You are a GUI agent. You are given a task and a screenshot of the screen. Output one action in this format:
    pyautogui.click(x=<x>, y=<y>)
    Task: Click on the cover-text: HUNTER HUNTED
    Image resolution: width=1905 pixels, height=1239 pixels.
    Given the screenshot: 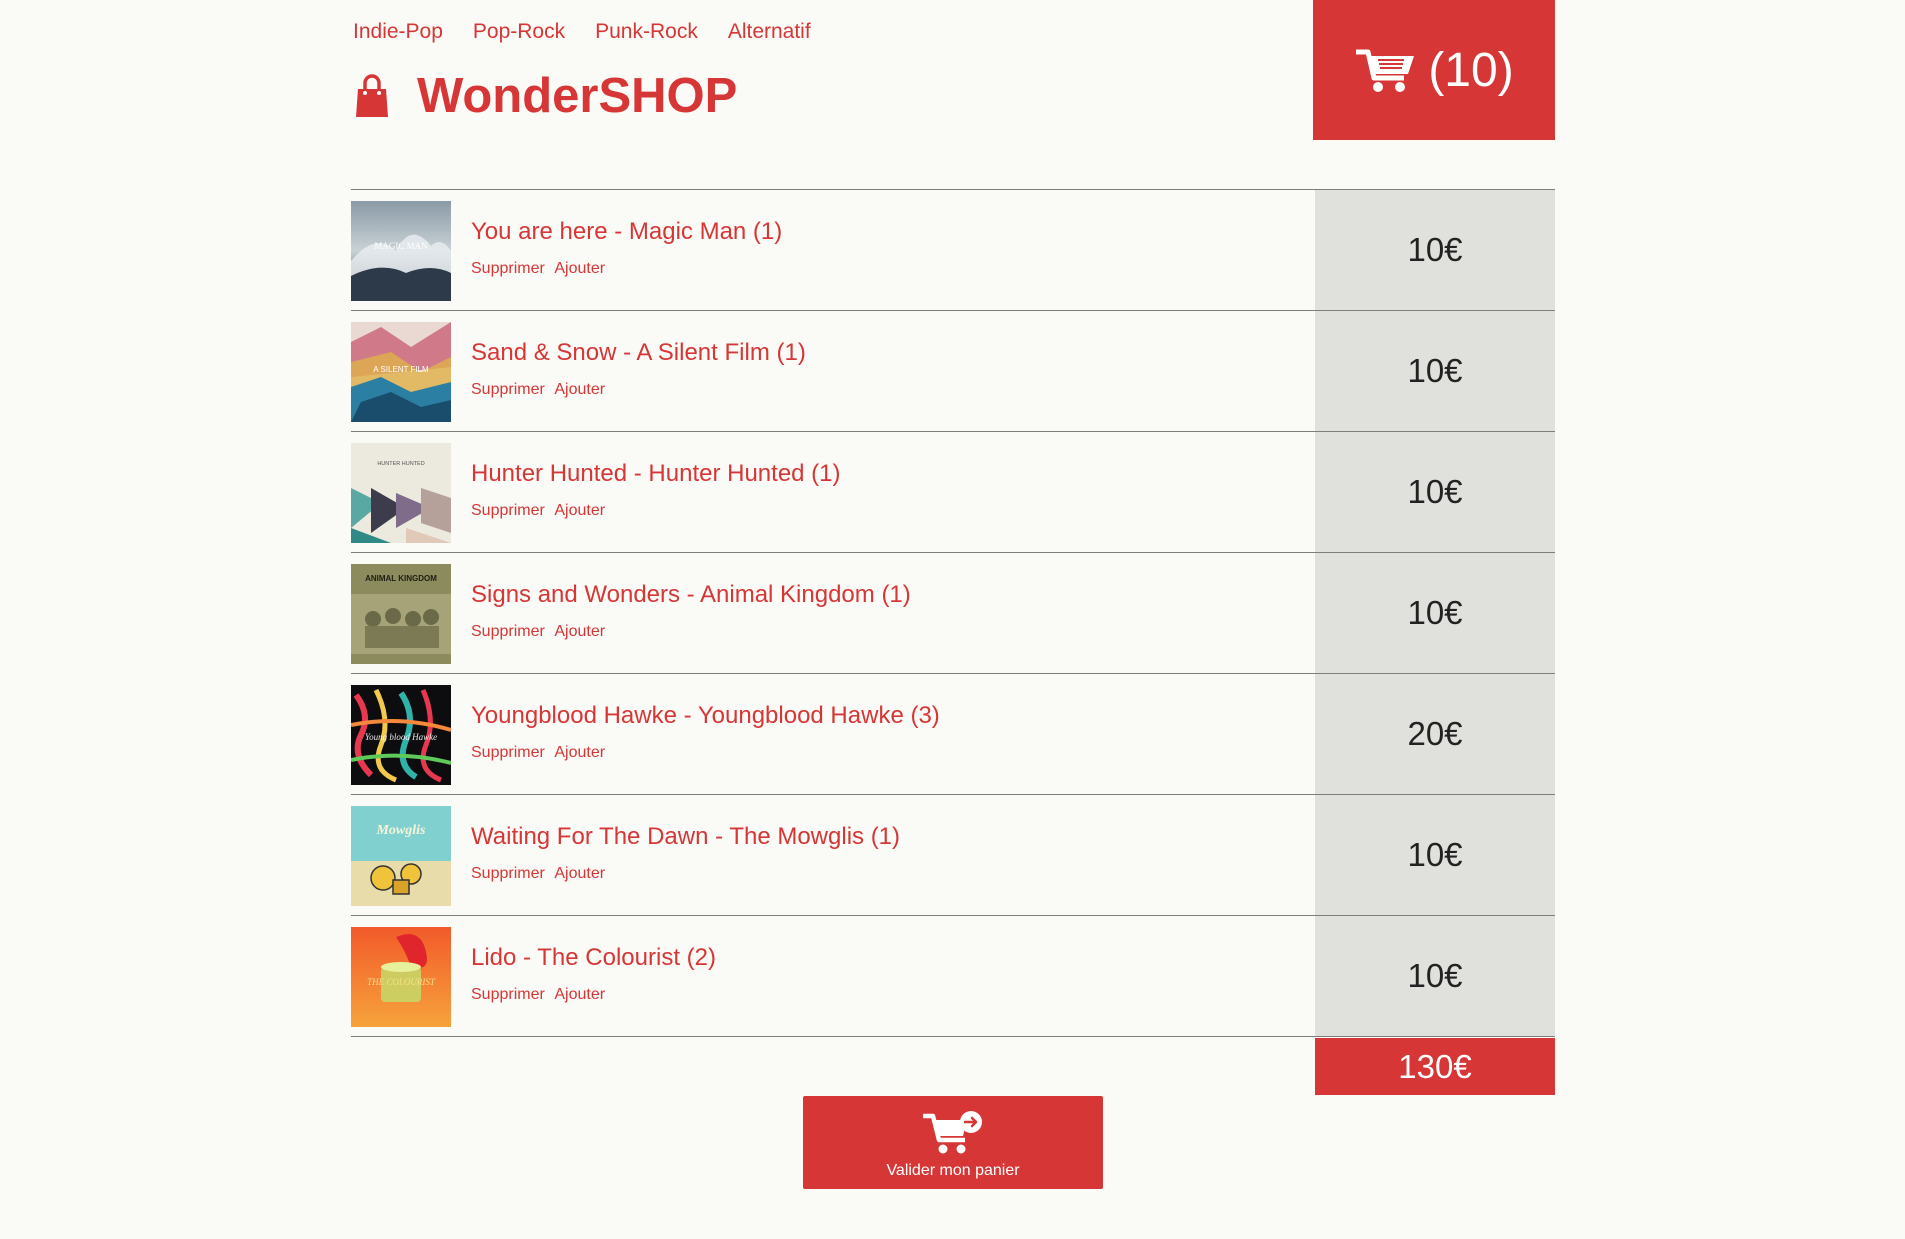 What is the action you would take?
    pyautogui.click(x=400, y=464)
    